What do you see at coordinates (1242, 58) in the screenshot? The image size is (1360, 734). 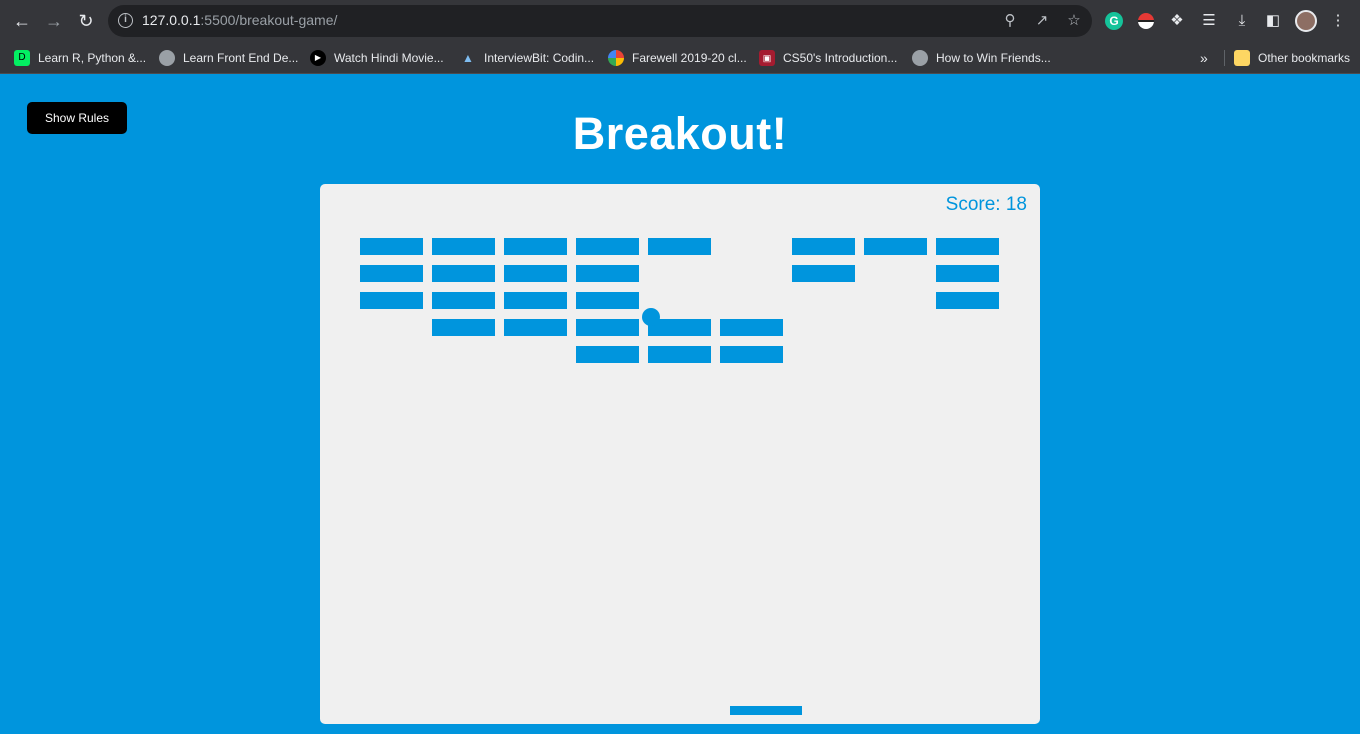 I see `folder-icon` at bounding box center [1242, 58].